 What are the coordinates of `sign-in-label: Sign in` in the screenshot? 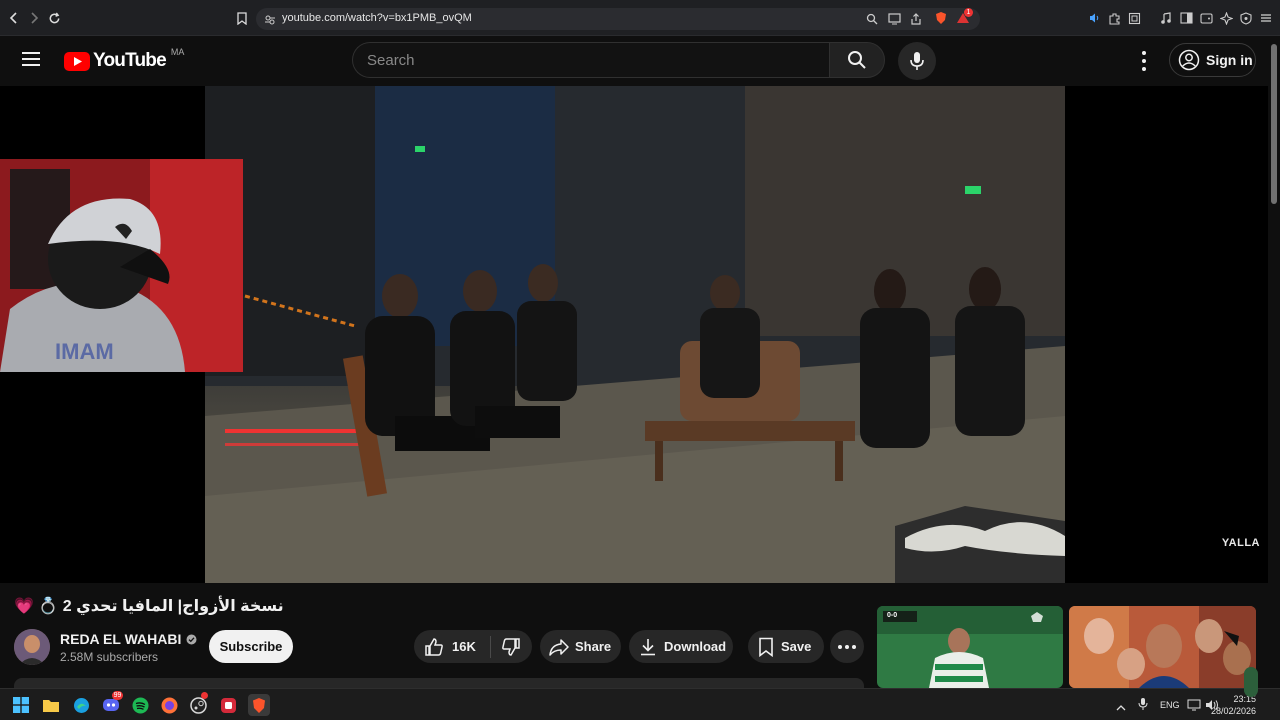 It's located at (1229, 60).